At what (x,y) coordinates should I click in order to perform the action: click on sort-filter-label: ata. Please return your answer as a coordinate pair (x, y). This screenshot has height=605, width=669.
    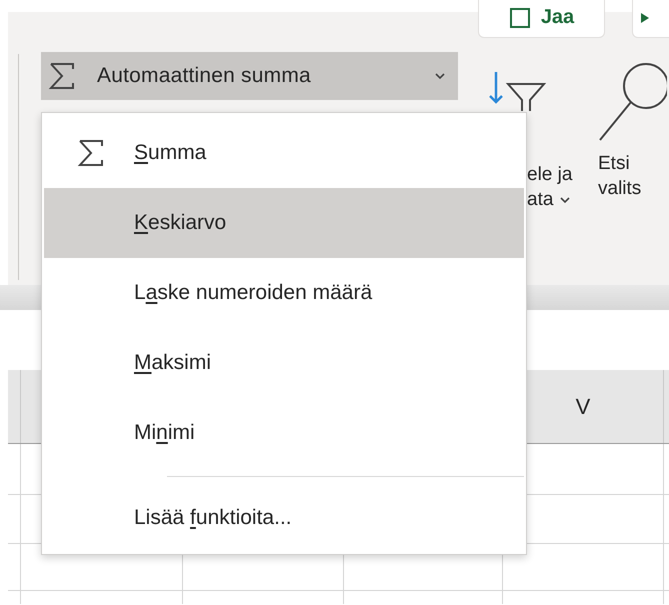
    Looking at the image, I should click on (540, 199).